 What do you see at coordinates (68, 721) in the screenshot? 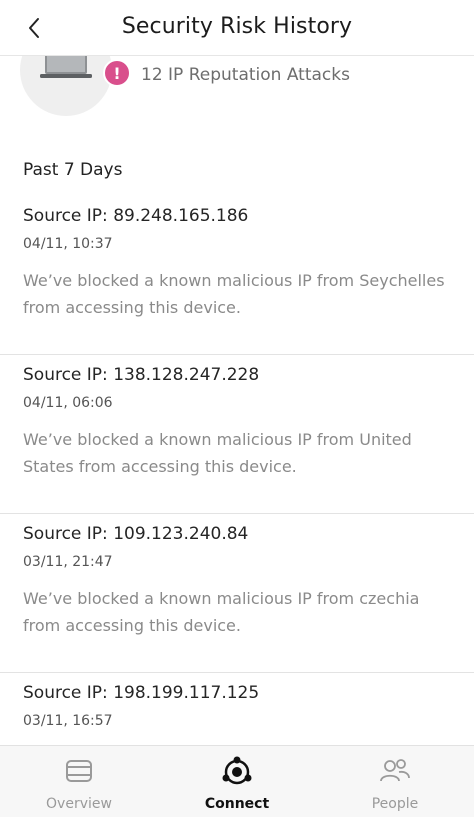
I see `event-time: 03/11, 16:57` at bounding box center [68, 721].